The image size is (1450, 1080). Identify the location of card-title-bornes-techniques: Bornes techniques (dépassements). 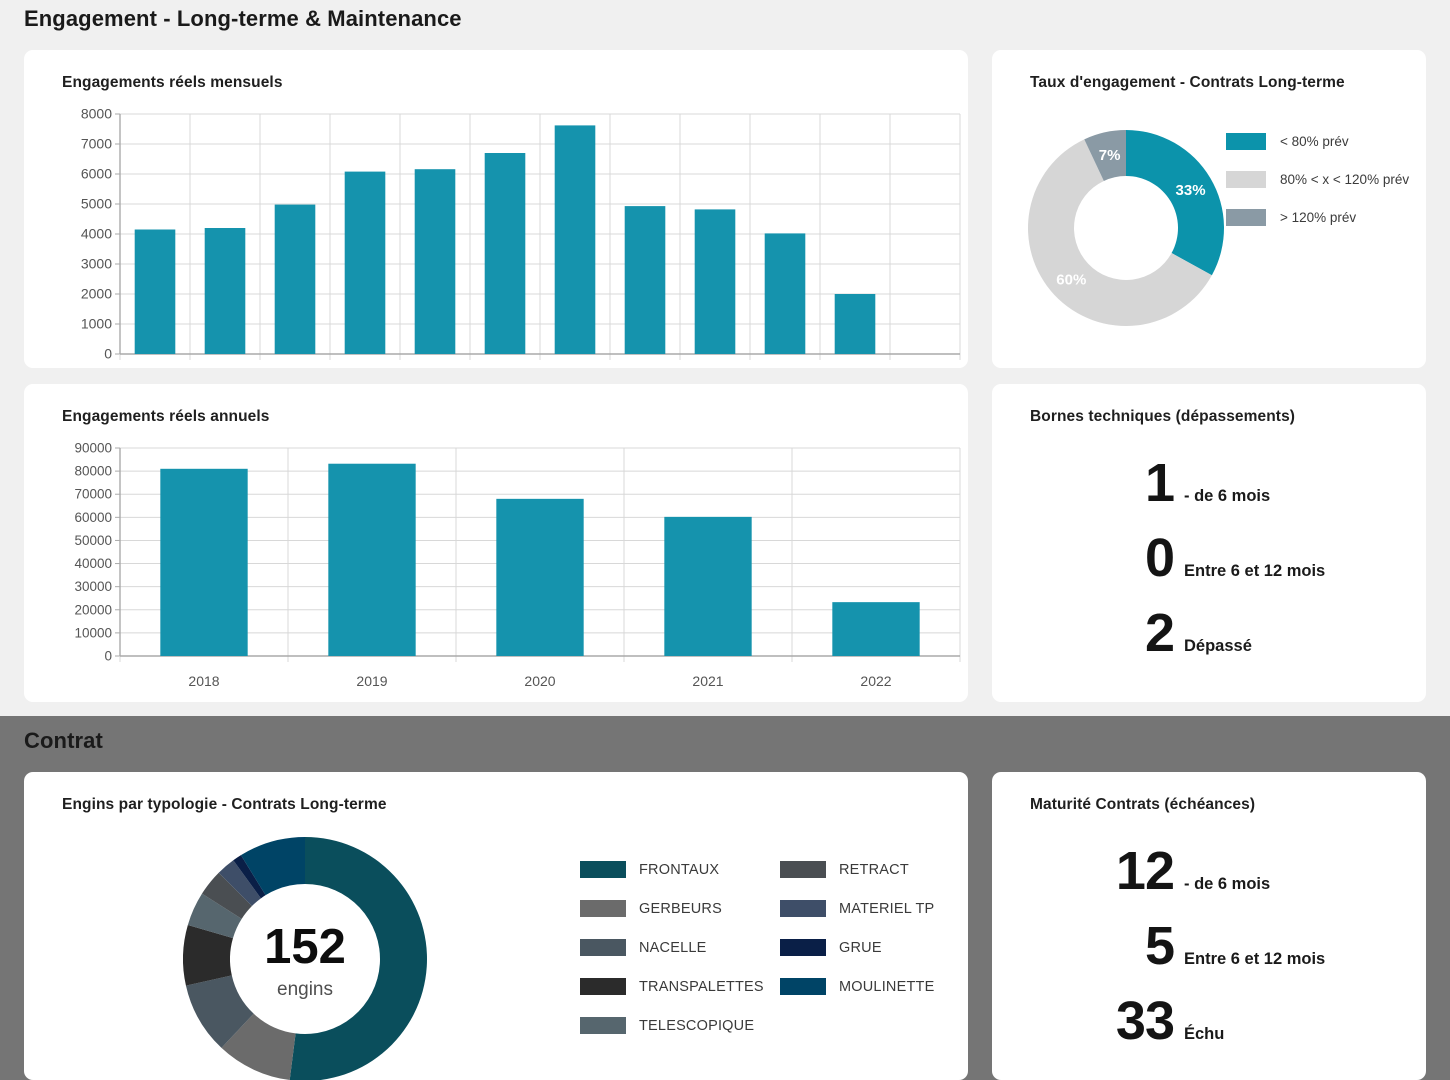
(1163, 416).